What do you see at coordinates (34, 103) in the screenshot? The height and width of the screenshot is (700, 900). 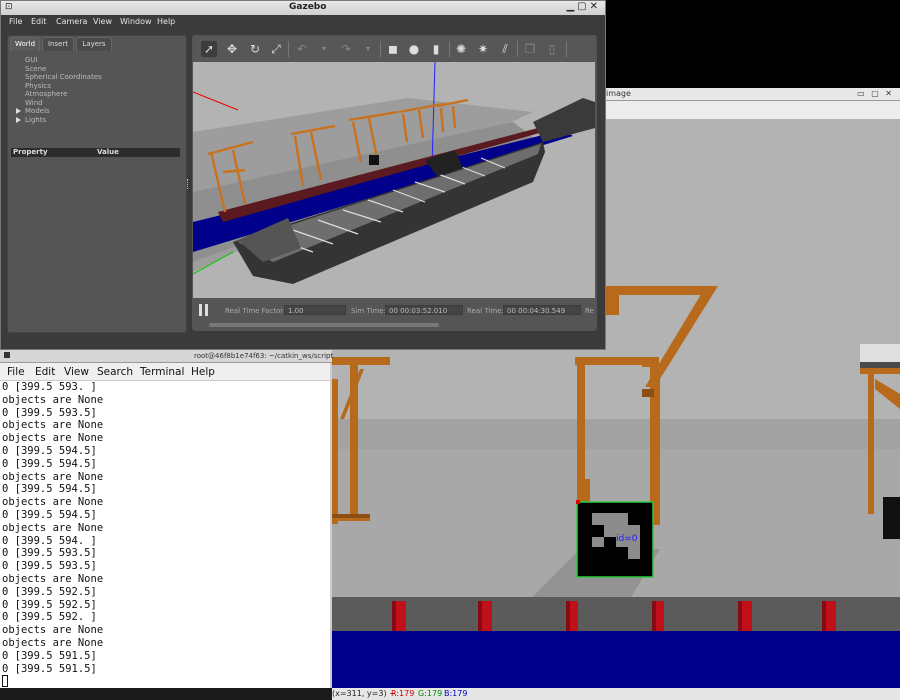 I see `world-item-wind: Wind` at bounding box center [34, 103].